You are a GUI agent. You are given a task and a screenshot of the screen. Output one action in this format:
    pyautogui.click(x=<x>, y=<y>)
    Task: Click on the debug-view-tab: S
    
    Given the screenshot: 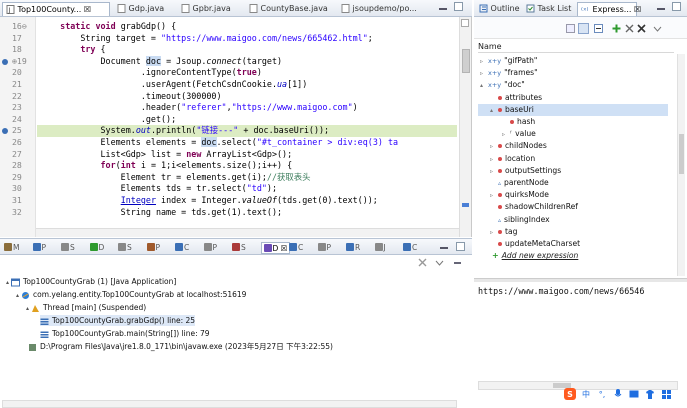 What is the action you would take?
    pyautogui.click(x=125, y=248)
    